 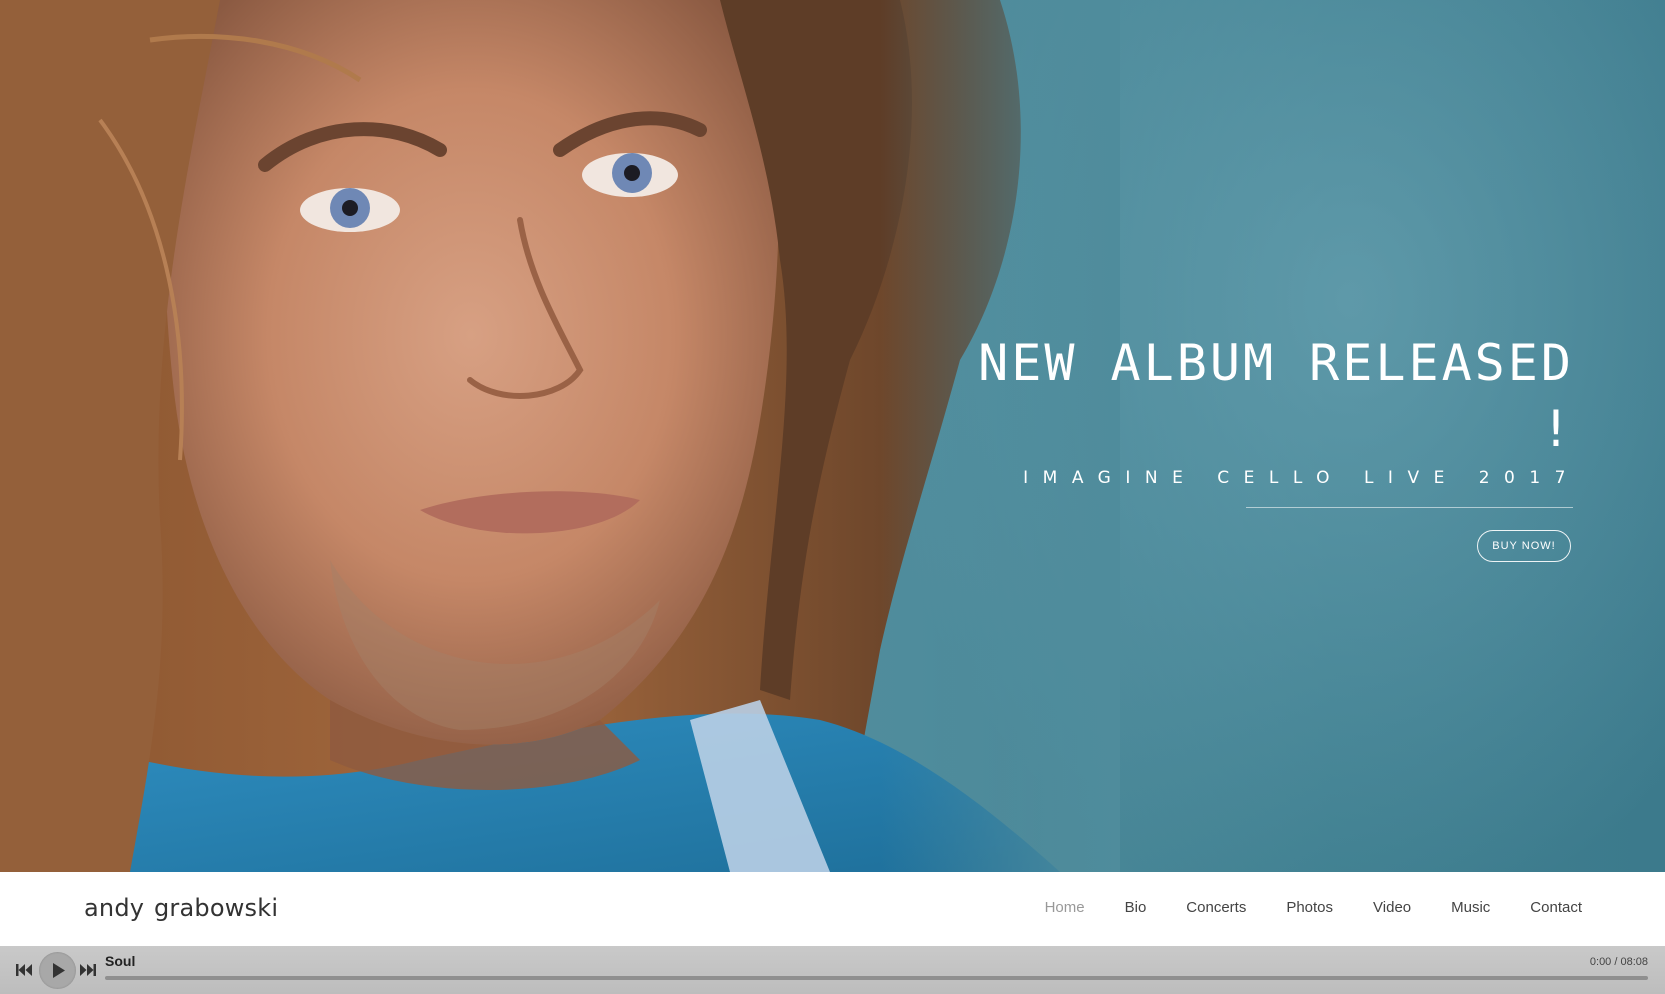 What do you see at coordinates (1556, 907) in the screenshot?
I see `nav-contact: Contact` at bounding box center [1556, 907].